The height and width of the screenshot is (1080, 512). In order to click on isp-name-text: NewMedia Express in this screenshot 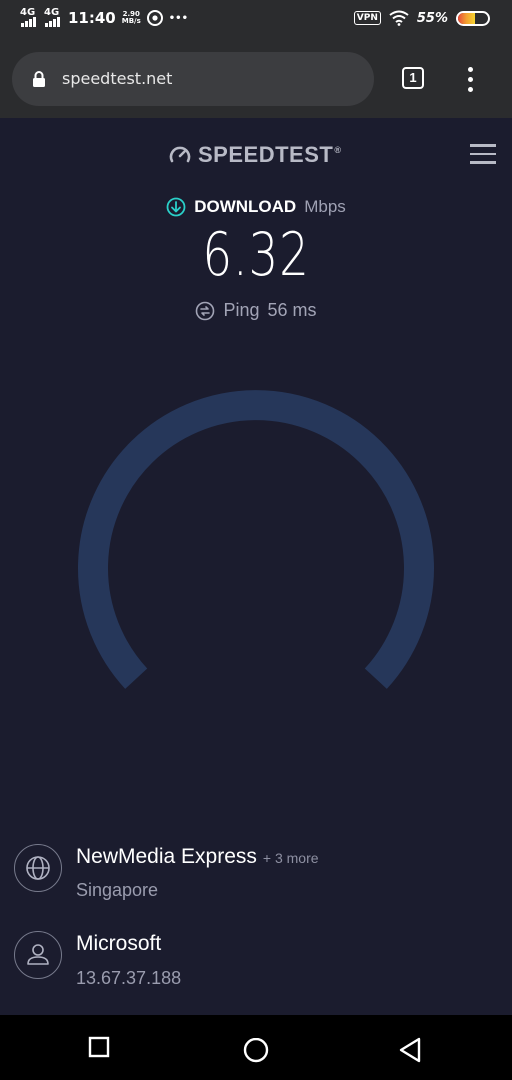, I will do `click(166, 856)`.